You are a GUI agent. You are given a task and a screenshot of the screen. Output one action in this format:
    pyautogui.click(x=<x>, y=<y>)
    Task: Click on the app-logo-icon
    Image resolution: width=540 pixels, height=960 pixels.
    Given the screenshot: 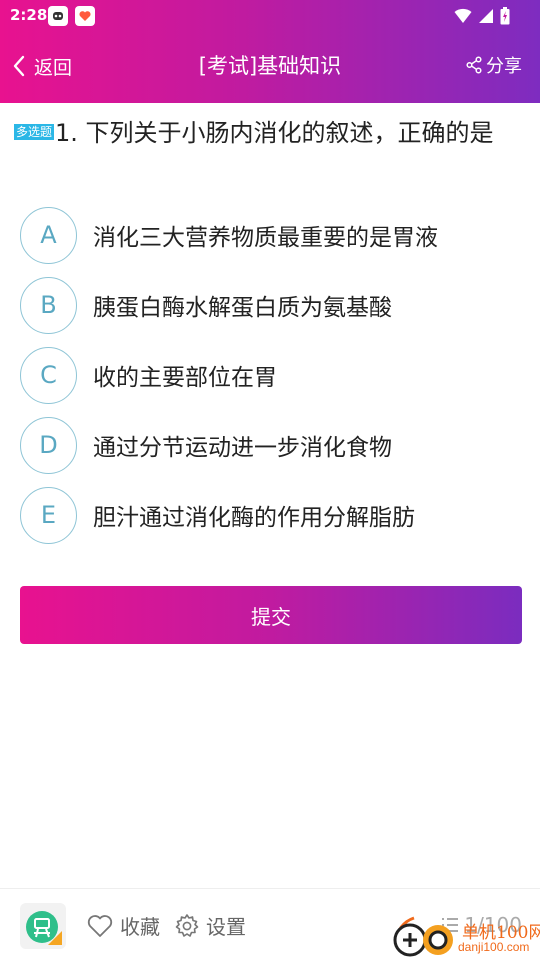 What is the action you would take?
    pyautogui.click(x=44, y=928)
    